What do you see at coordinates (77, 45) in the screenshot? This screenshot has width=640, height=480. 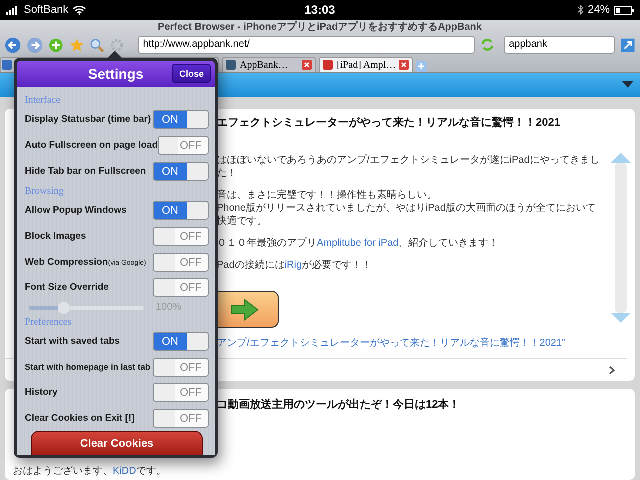 I see `star-icon` at bounding box center [77, 45].